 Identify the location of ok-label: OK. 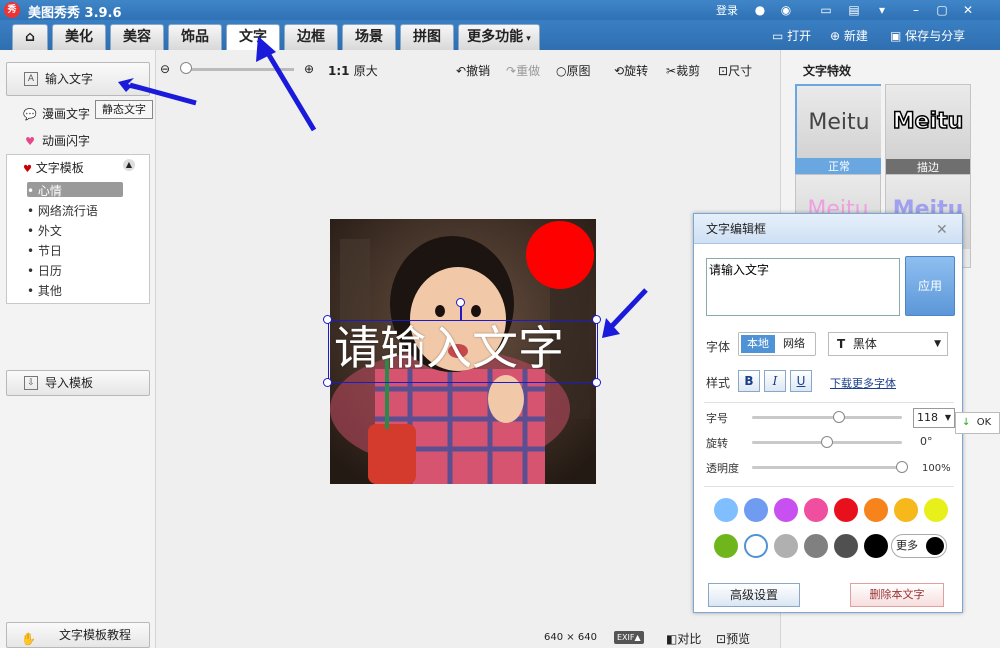
(984, 422).